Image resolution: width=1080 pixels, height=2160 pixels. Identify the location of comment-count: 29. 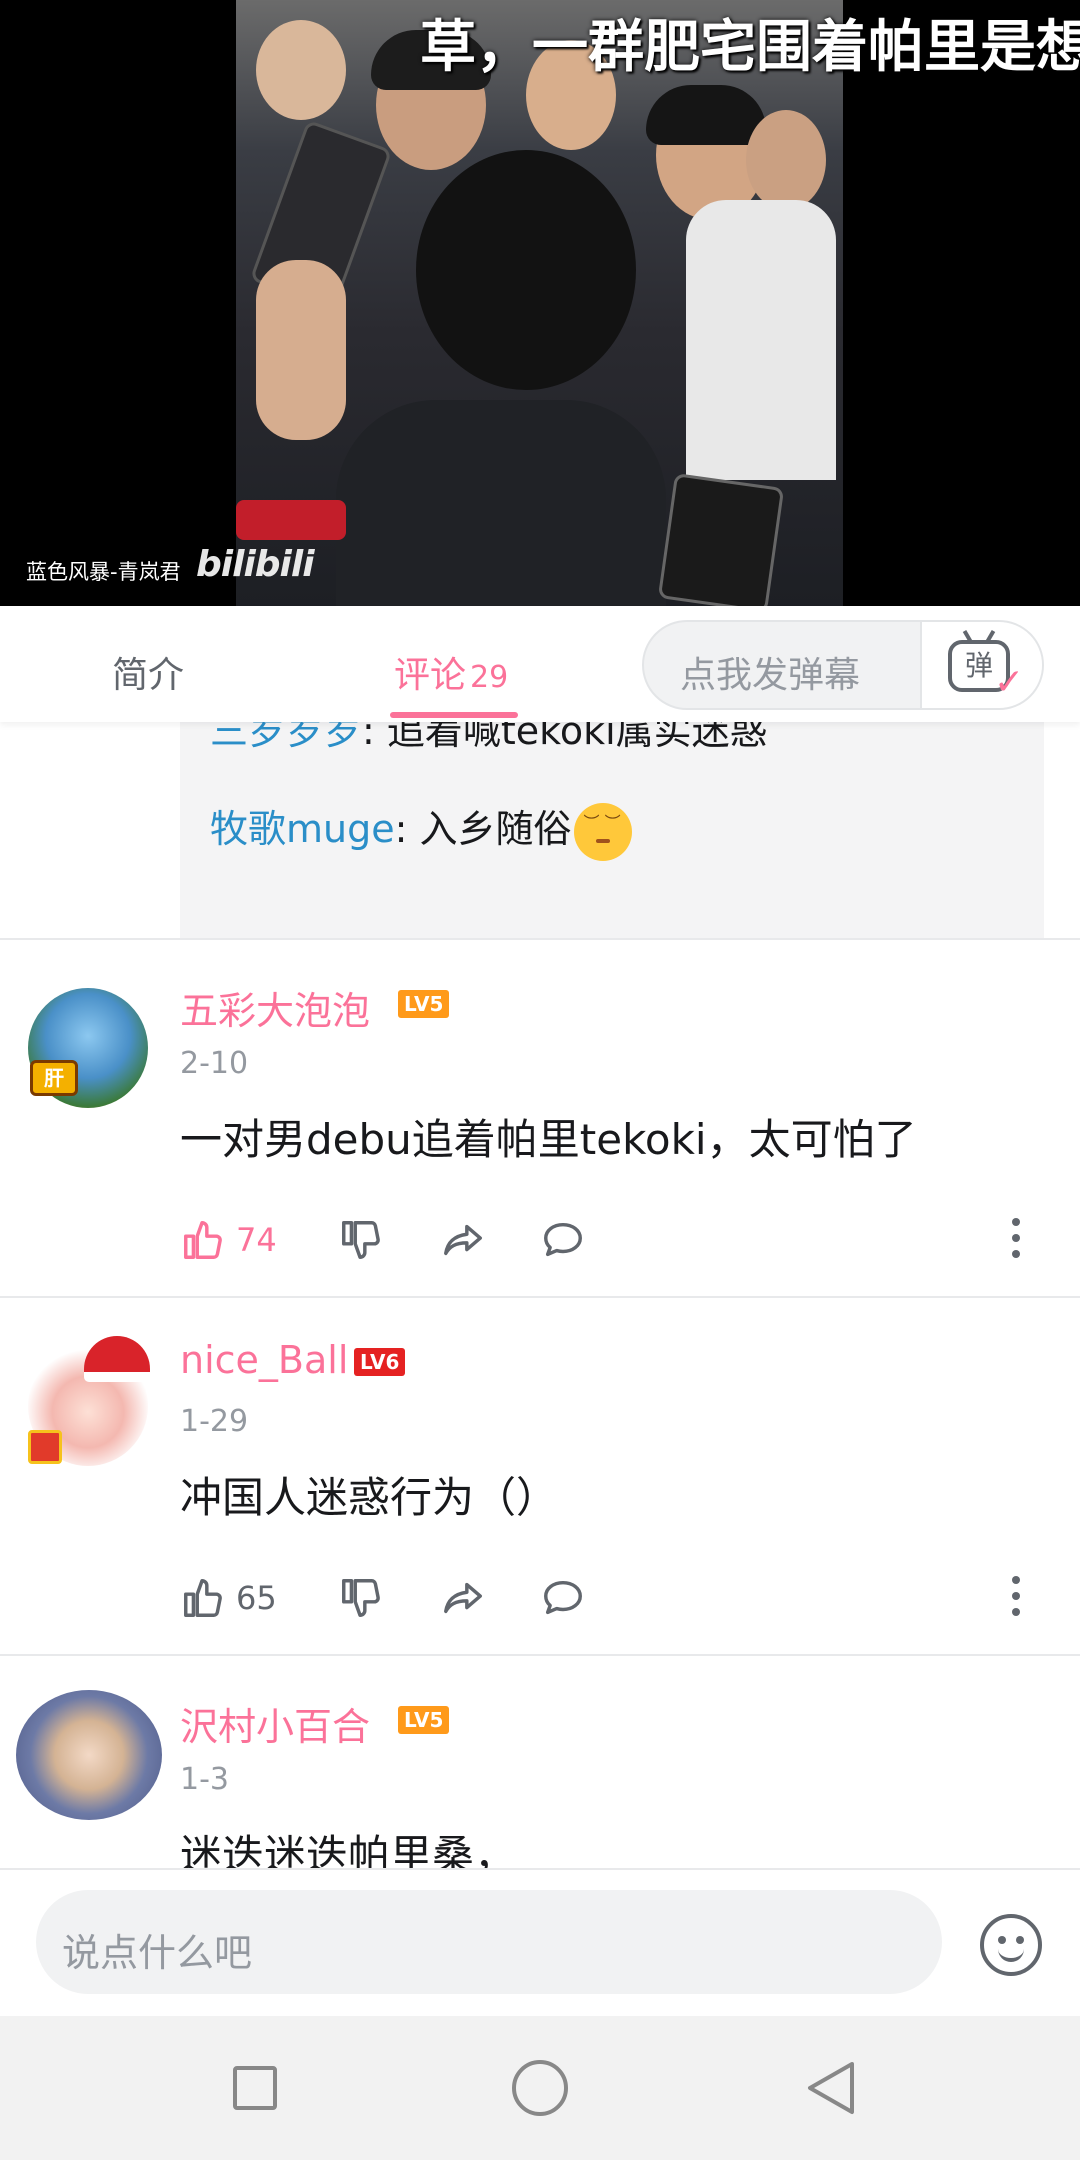
(489, 677).